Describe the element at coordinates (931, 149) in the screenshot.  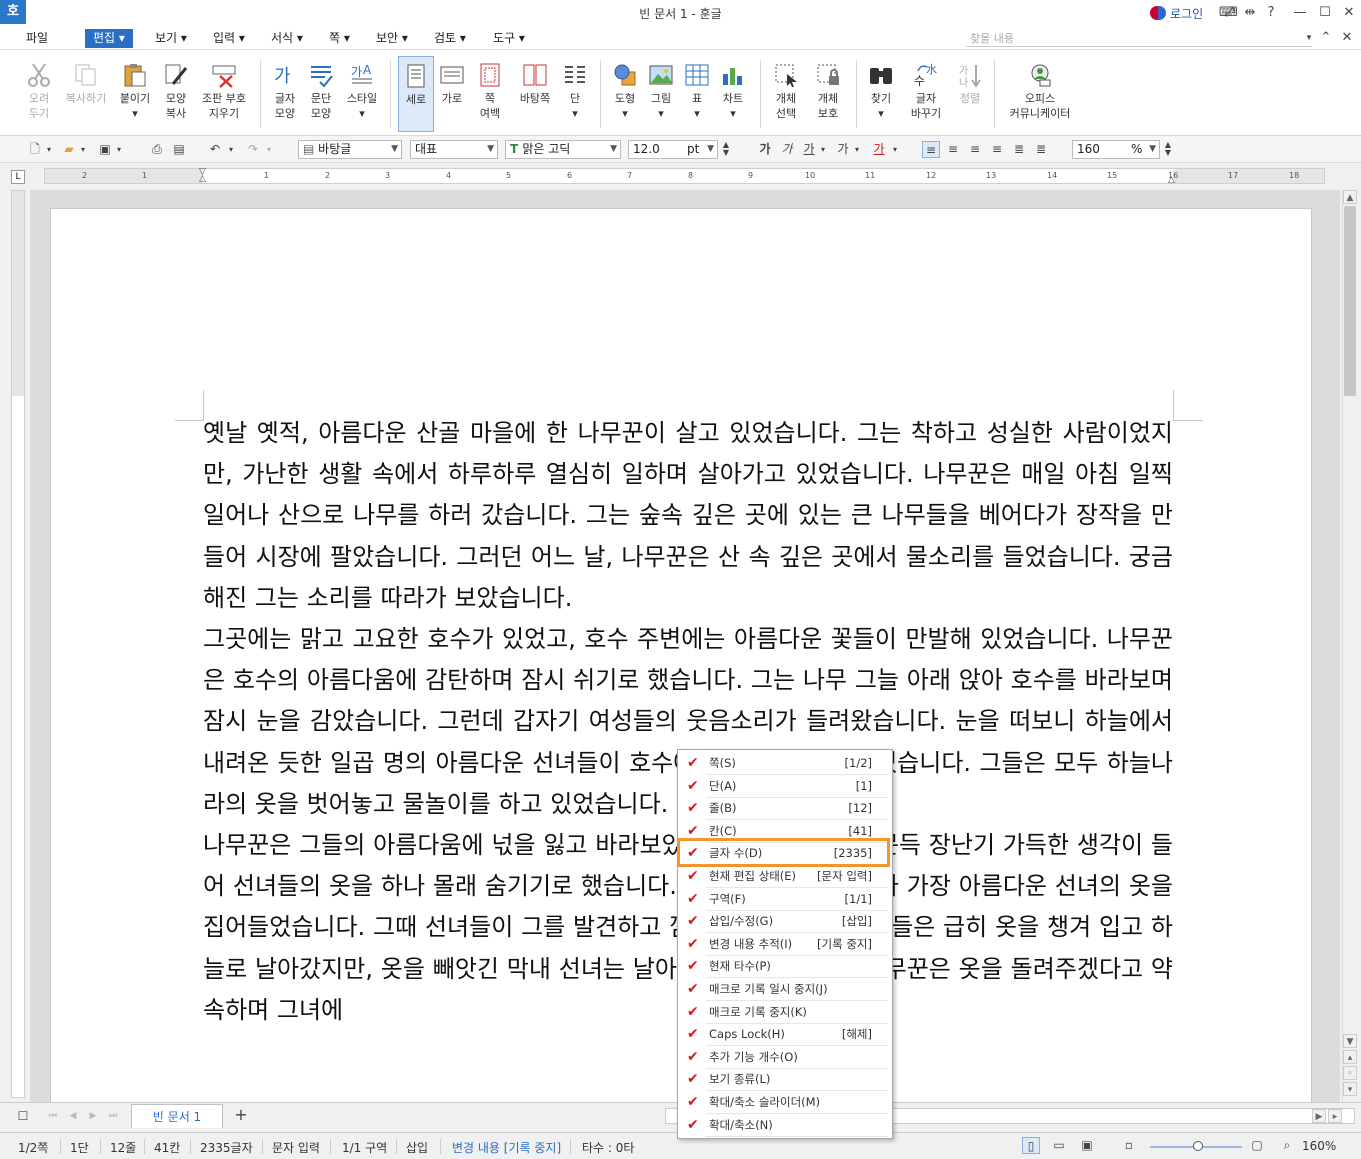
I see `align-justify-icon: ≡` at that location.